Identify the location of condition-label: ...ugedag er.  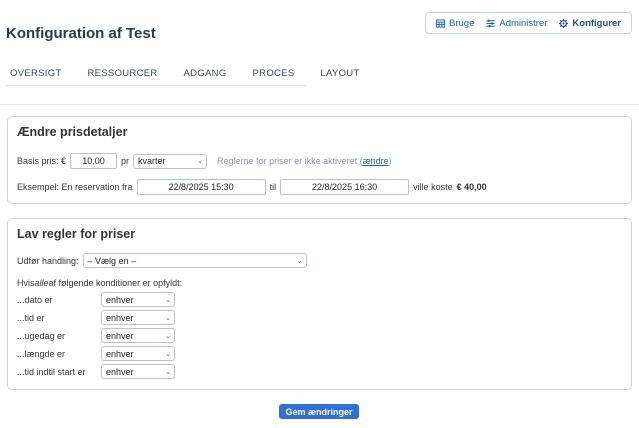
(41, 335).